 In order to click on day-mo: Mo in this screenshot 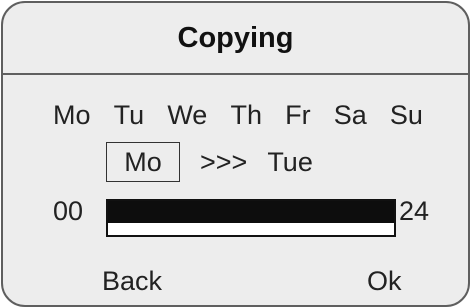, I will do `click(72, 115)`.